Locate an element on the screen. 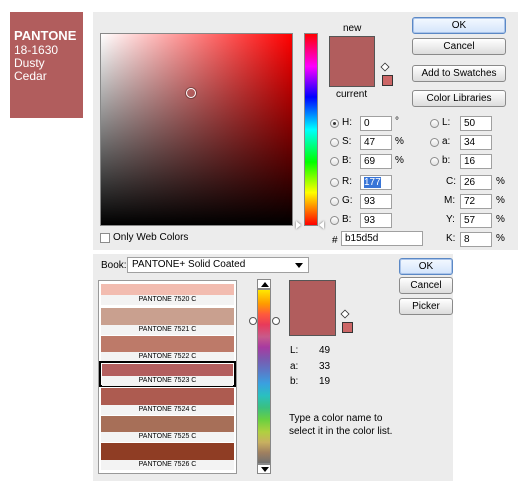  c-field: 26 is located at coordinates (476, 182).